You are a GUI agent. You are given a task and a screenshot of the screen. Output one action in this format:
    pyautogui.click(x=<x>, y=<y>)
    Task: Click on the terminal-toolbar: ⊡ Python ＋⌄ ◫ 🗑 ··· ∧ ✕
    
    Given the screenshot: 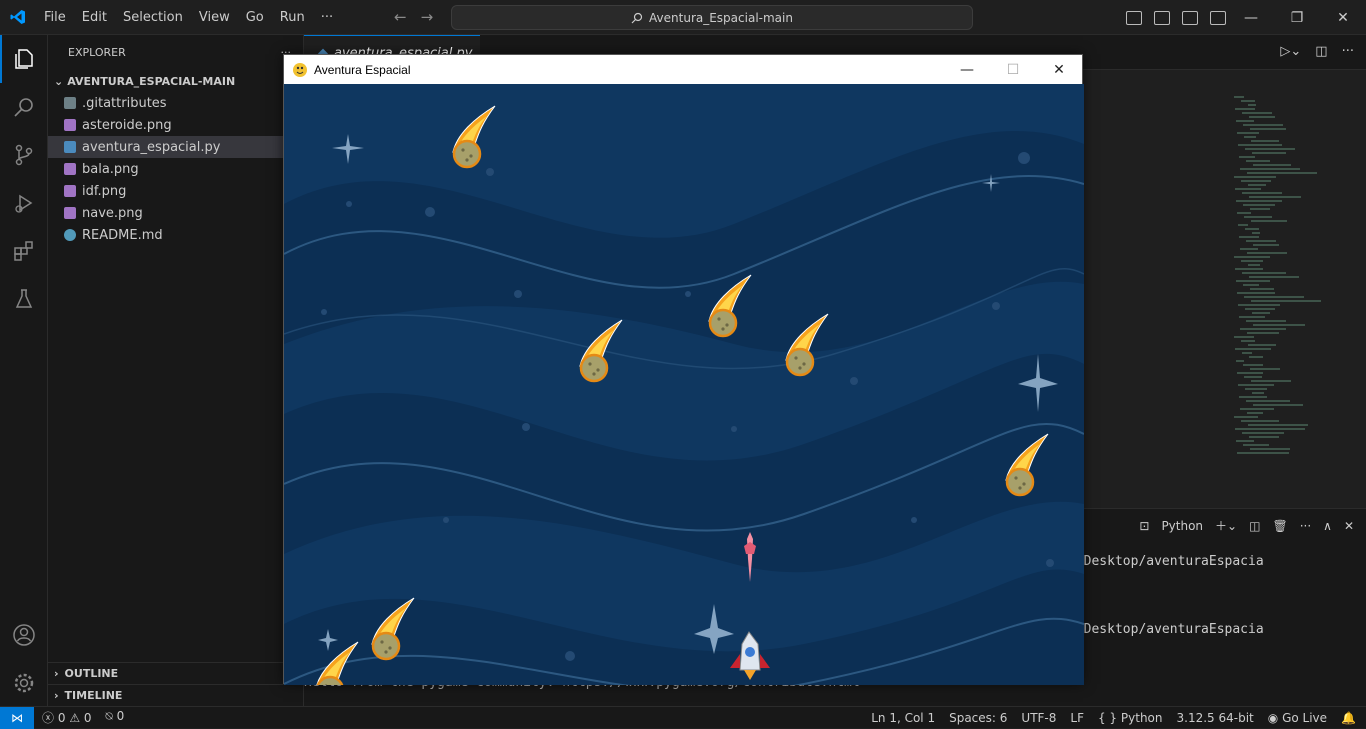 What is the action you would take?
    pyautogui.click(x=1246, y=525)
    